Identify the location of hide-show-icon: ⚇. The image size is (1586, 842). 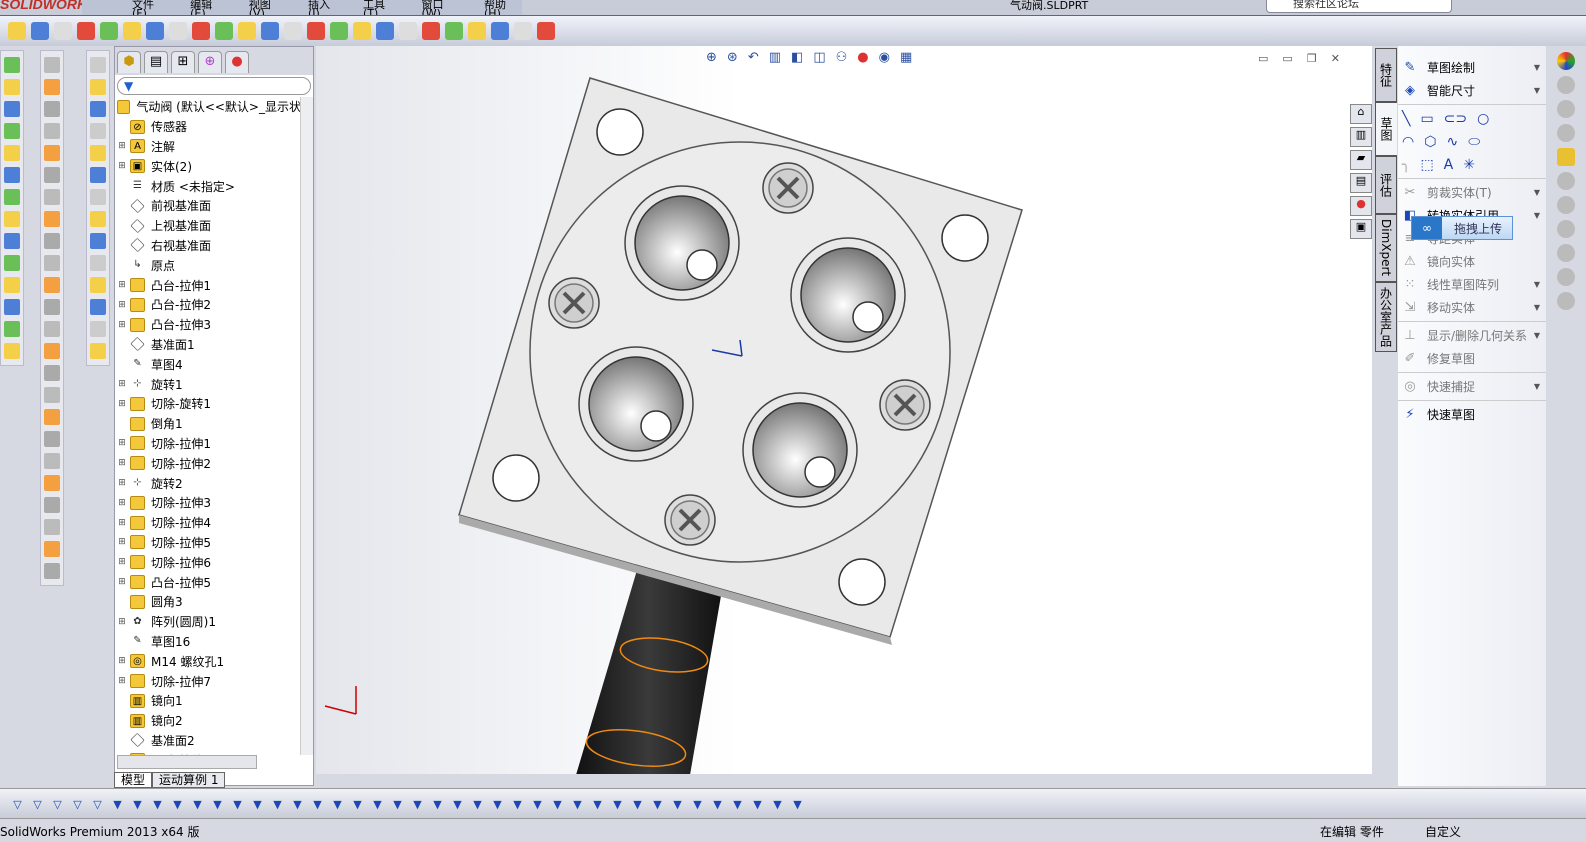
(842, 57).